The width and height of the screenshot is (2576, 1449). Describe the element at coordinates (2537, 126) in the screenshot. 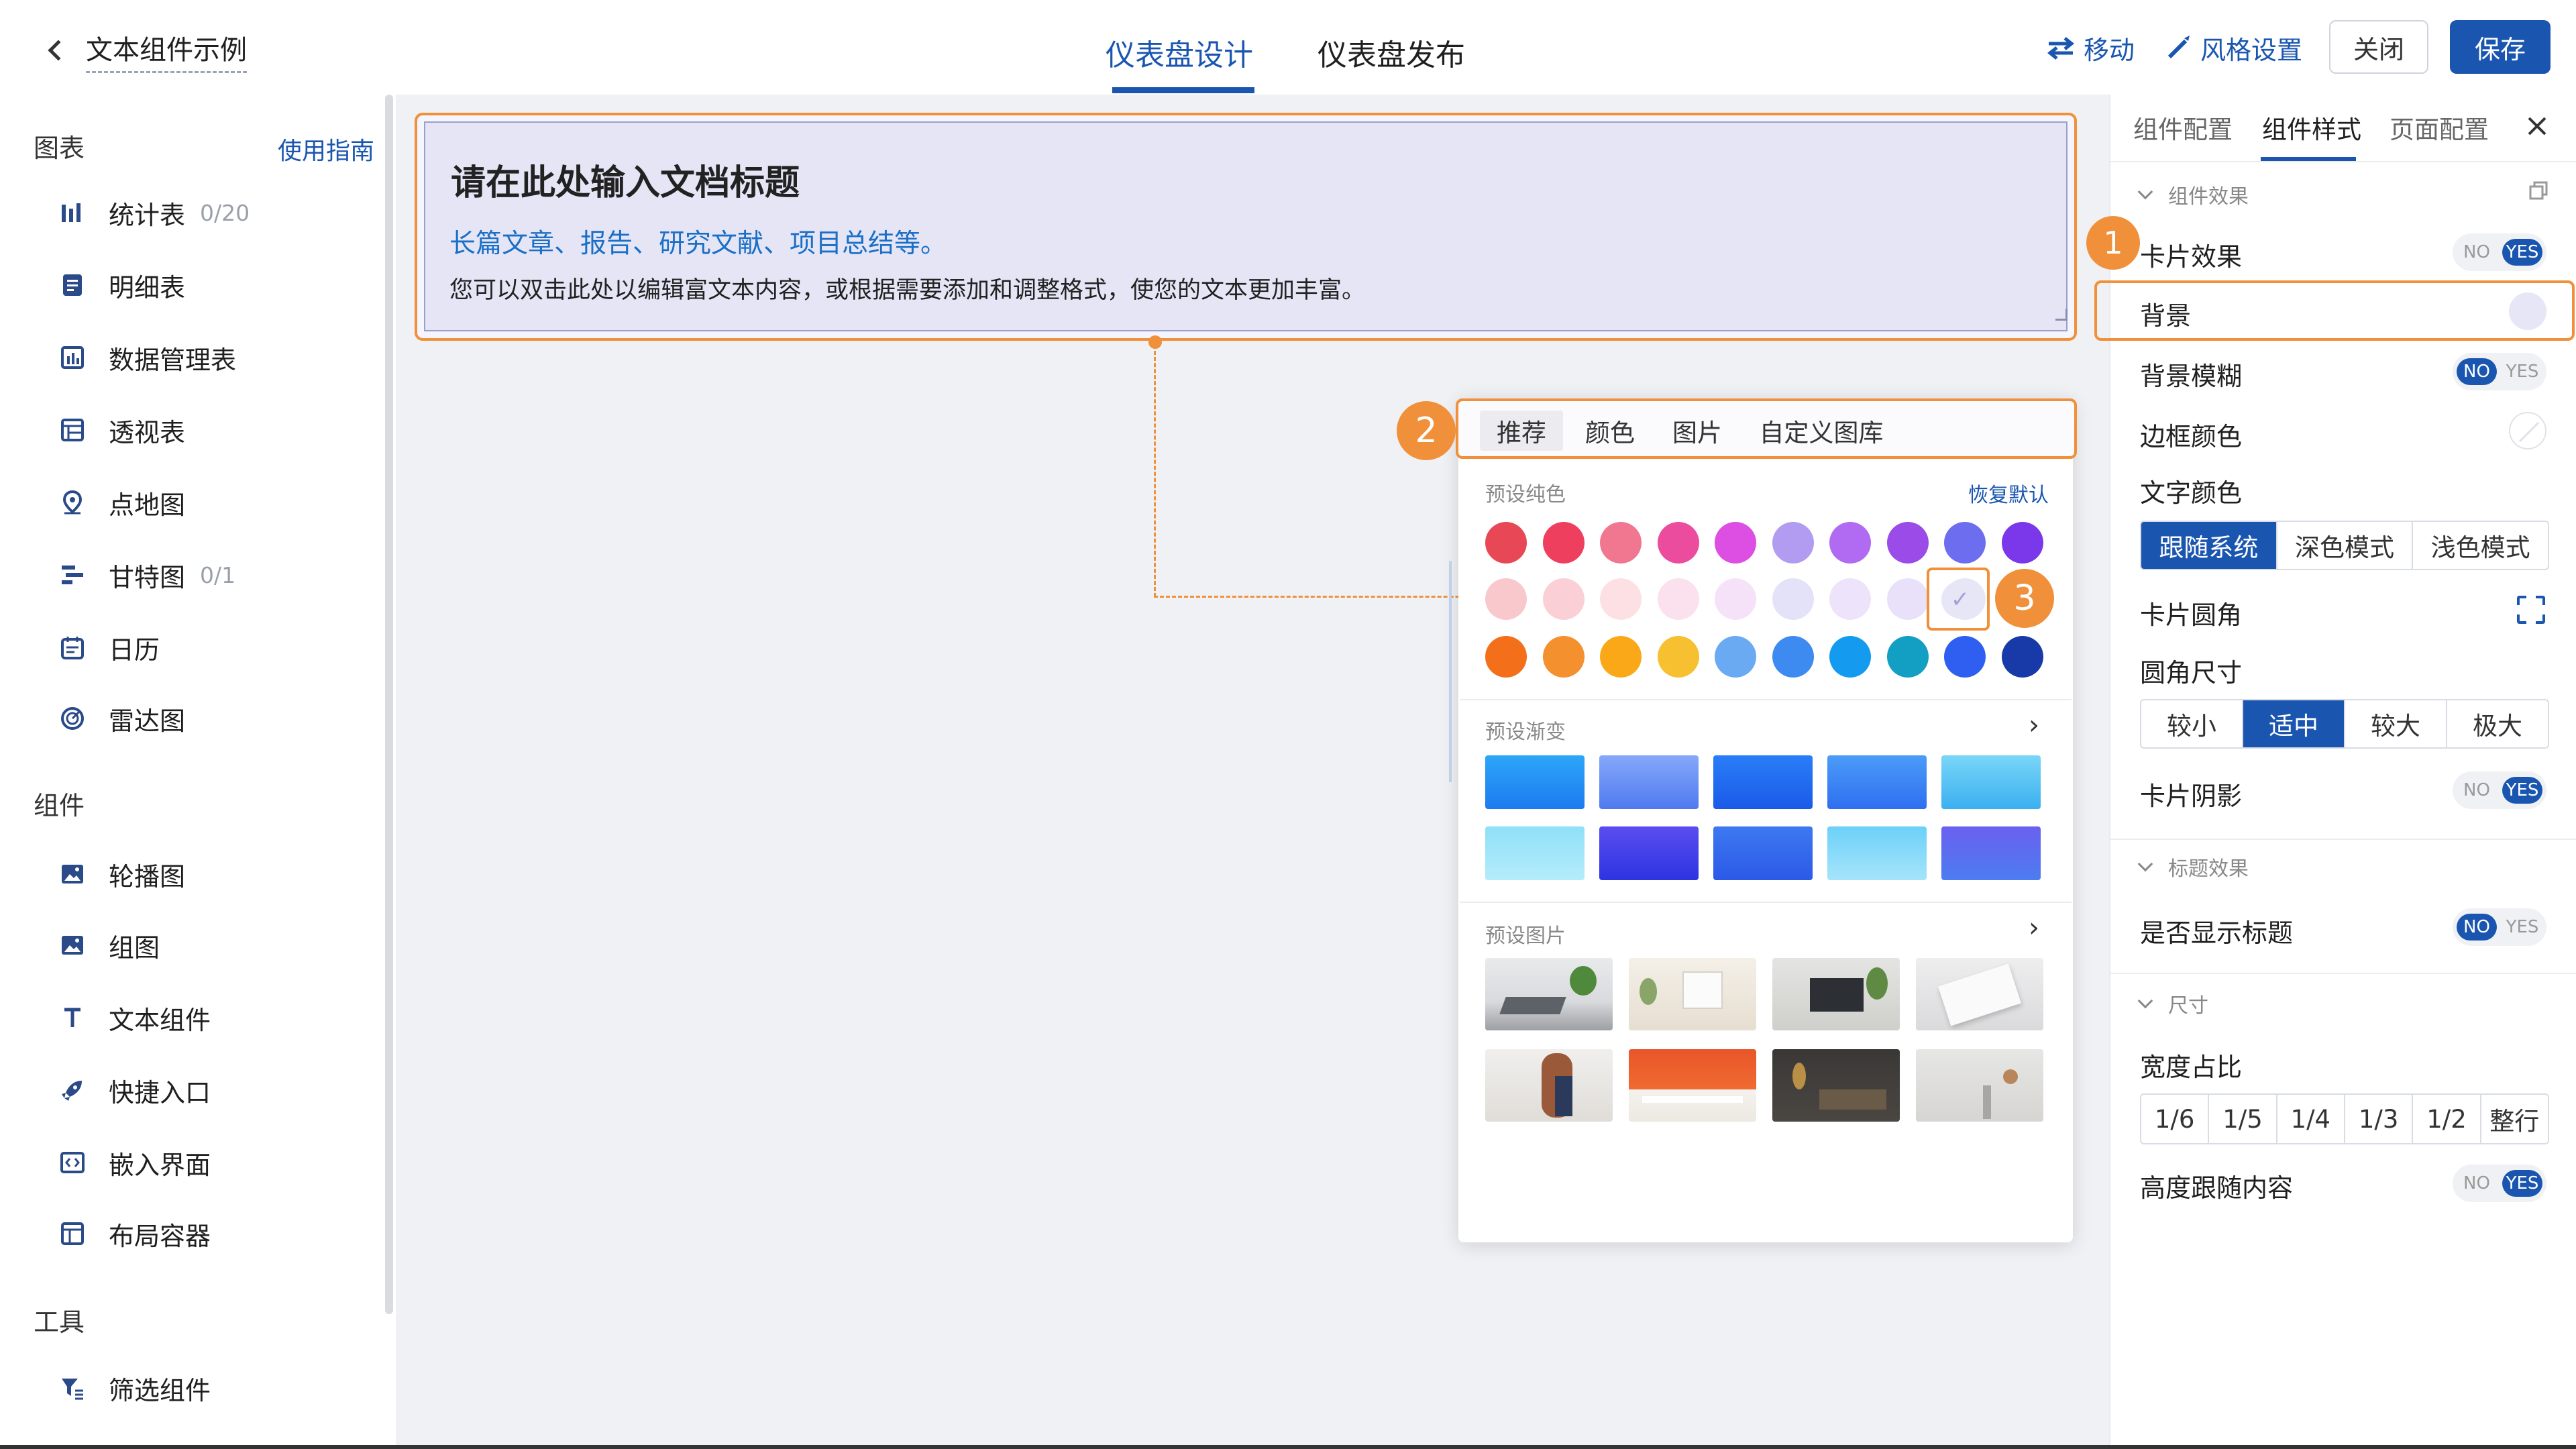

I see `close-icon` at that location.